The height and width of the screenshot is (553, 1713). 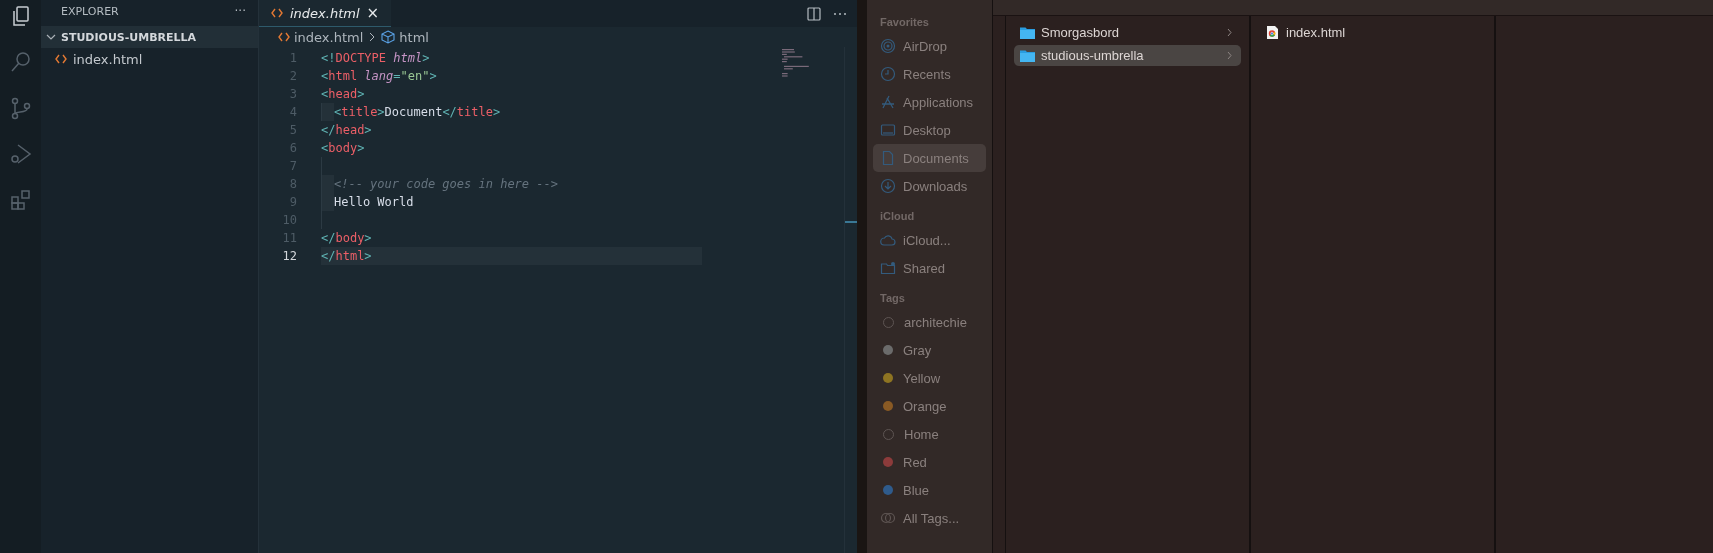 I want to click on all-tags-icon, so click(x=888, y=518).